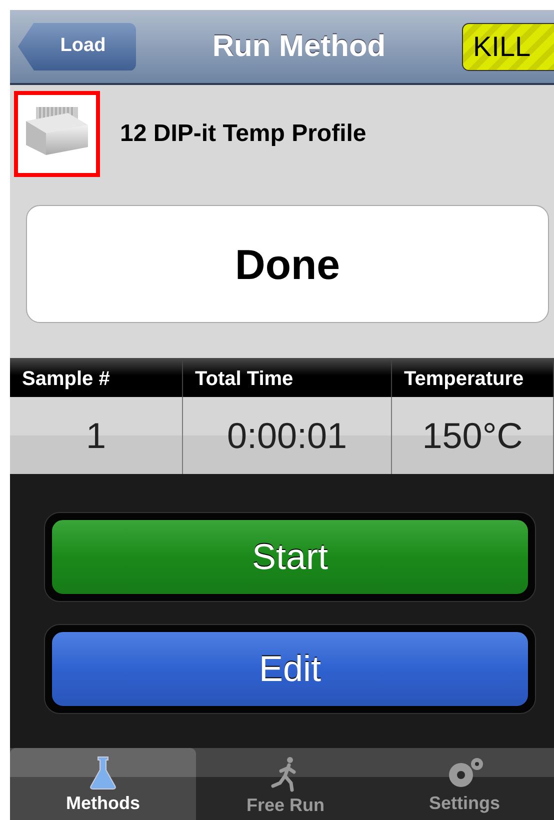 The height and width of the screenshot is (820, 554). I want to click on table-cell: 0:00:01, so click(287, 435).